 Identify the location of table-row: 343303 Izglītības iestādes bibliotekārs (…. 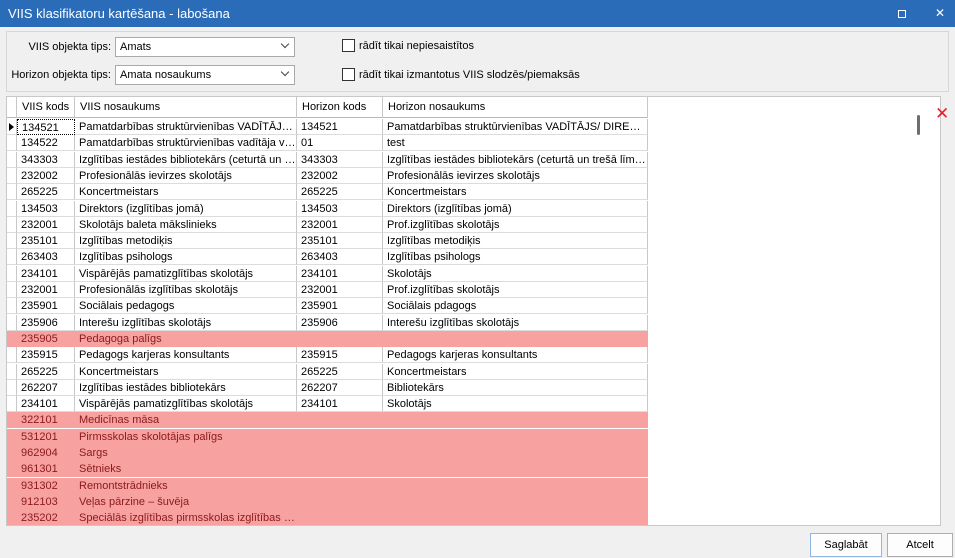
(327, 159).